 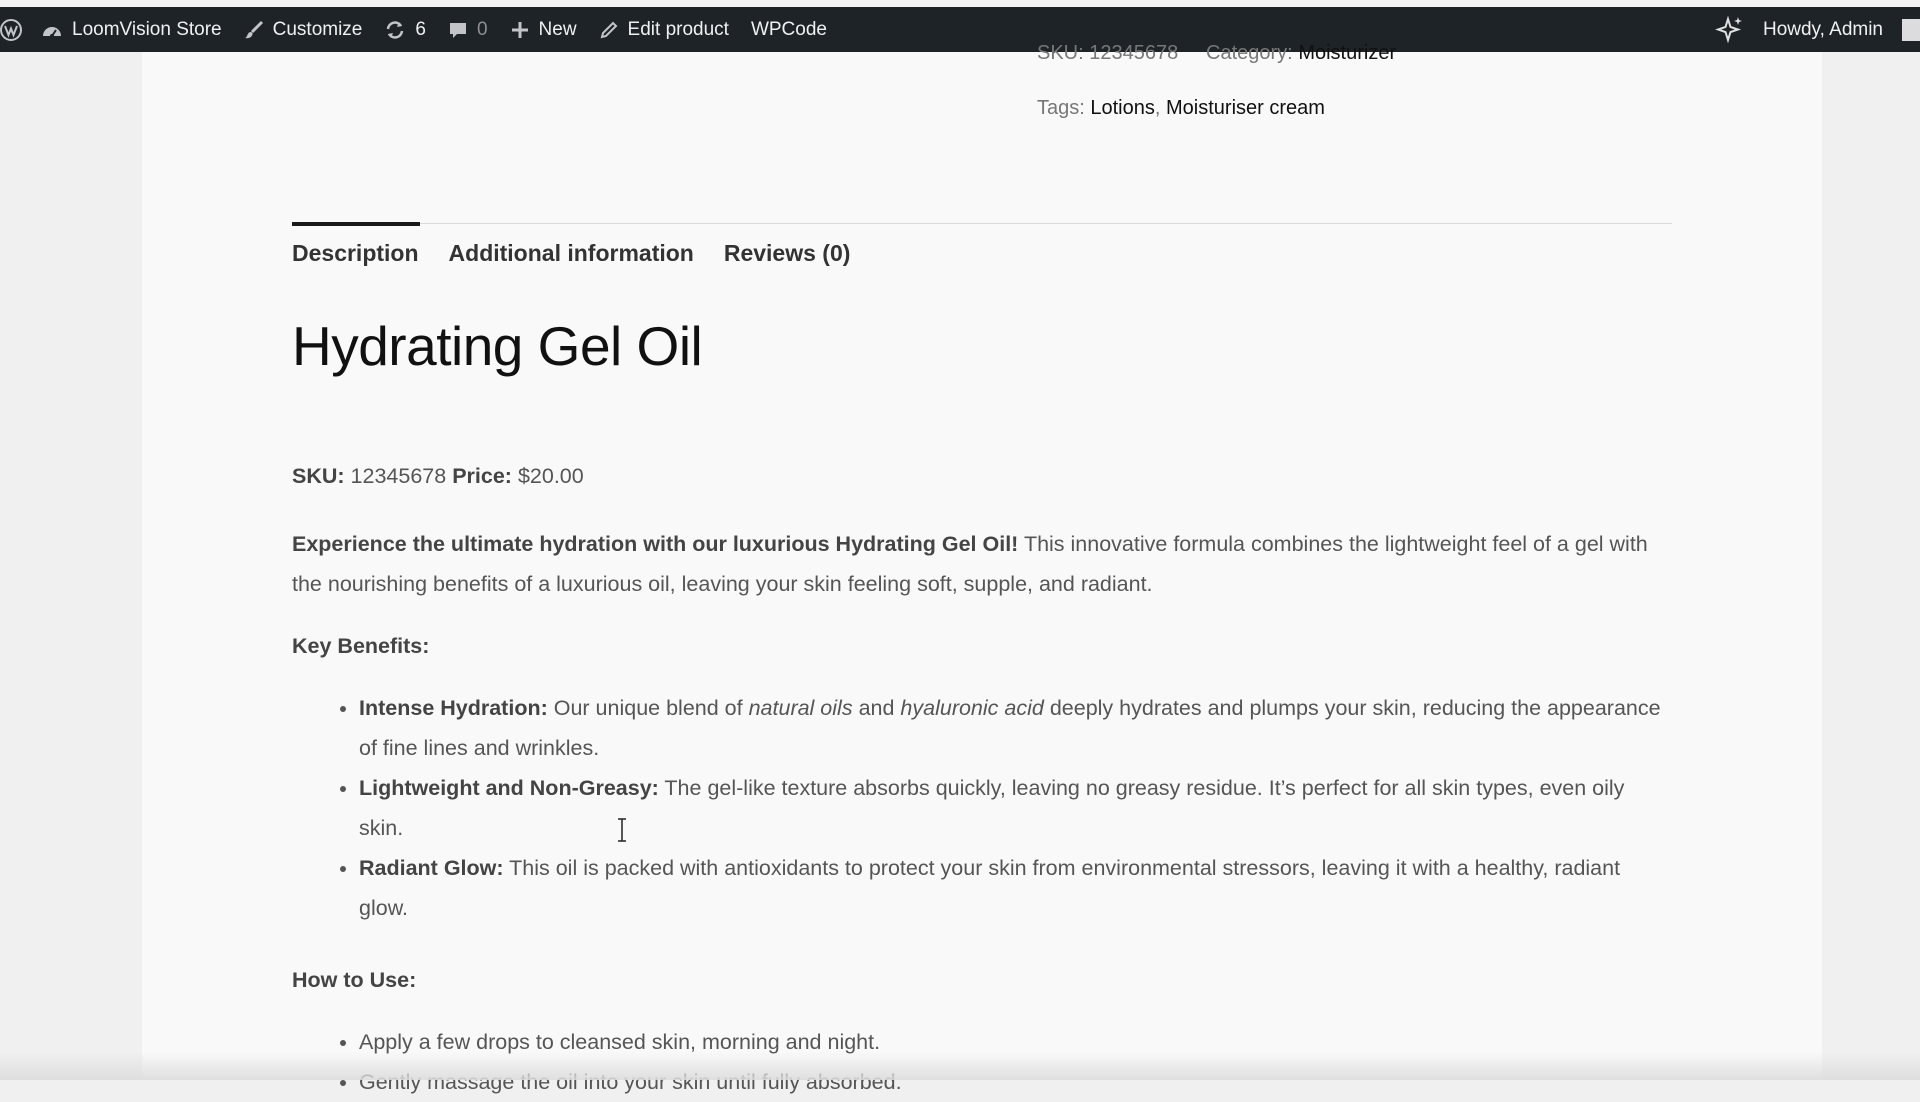 I want to click on product-title: Hydrating Gel Oil, so click(x=497, y=346).